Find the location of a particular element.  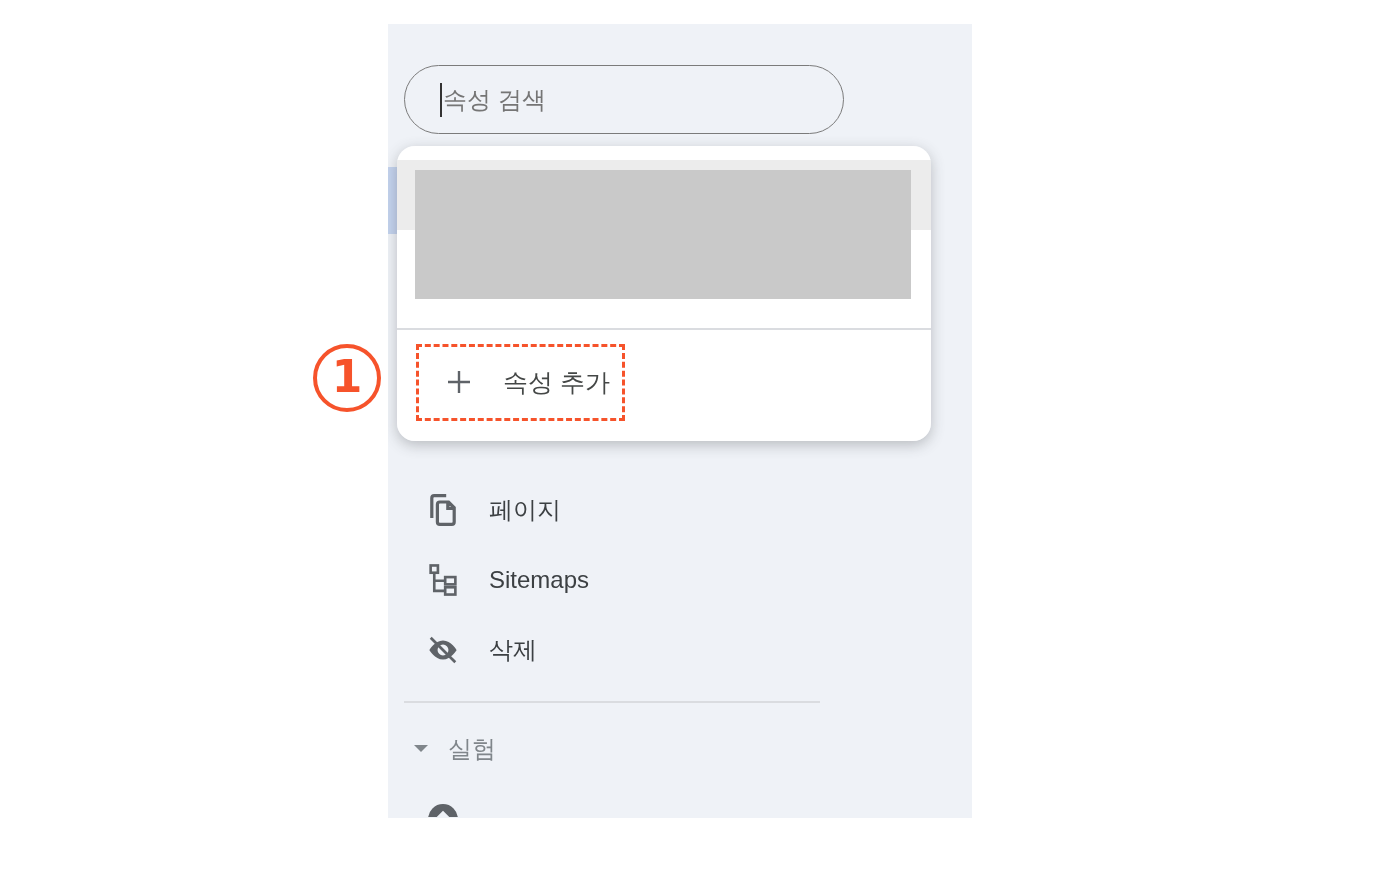

nav-item: 삭제 is located at coordinates (680, 650).